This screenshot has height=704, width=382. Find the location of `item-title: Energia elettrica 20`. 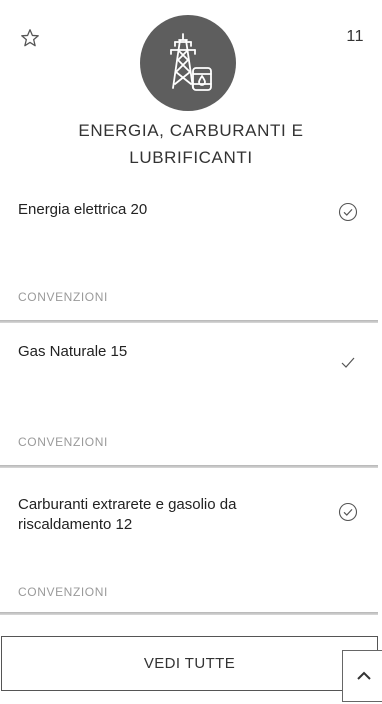

item-title: Energia elettrica 20 is located at coordinates (158, 210).